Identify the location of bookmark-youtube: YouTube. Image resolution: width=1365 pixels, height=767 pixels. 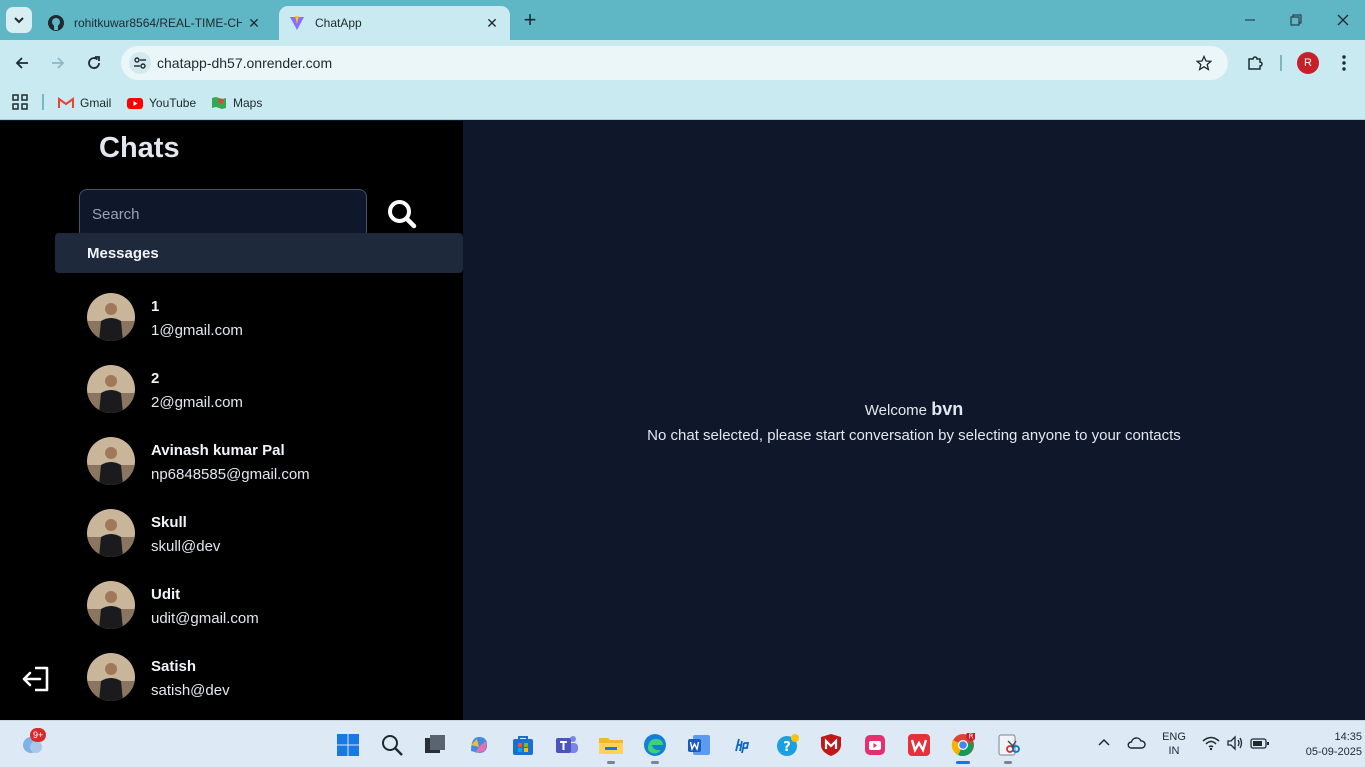
(161, 103).